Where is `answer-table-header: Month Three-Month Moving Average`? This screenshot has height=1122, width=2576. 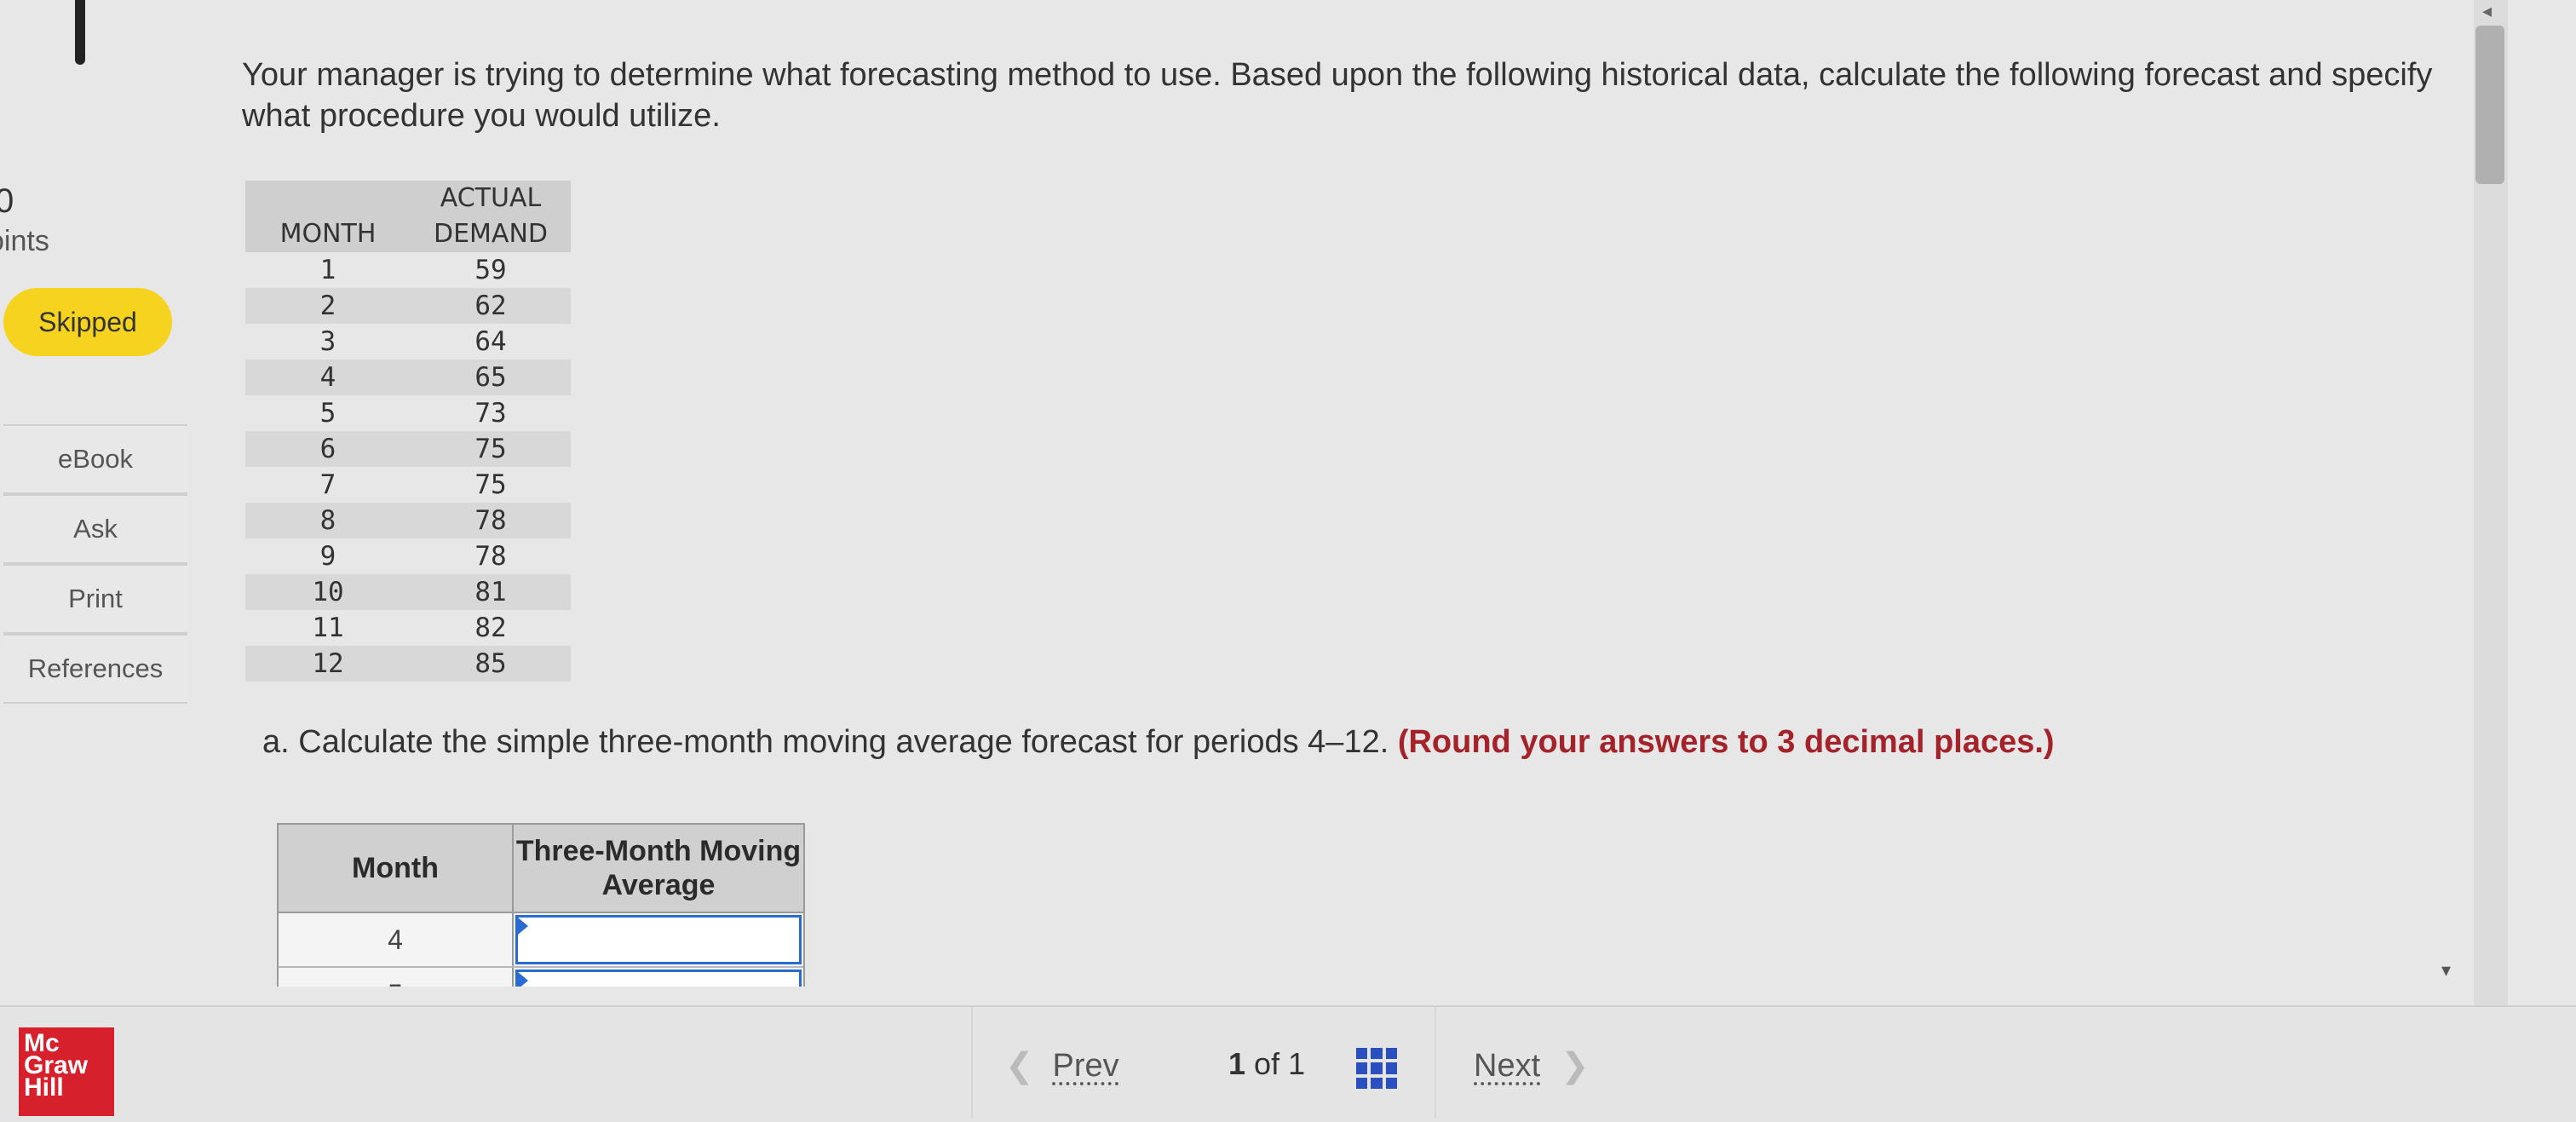
answer-table-header: Month Three-Month Moving Average is located at coordinates (541, 869).